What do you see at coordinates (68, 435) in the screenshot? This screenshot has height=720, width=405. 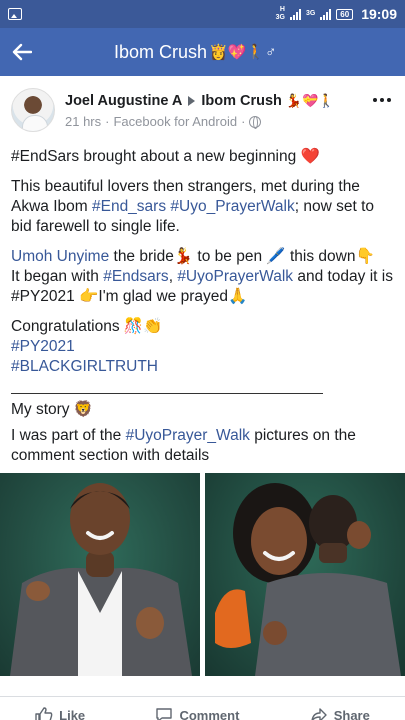 I see `text-segment: I was part of the` at bounding box center [68, 435].